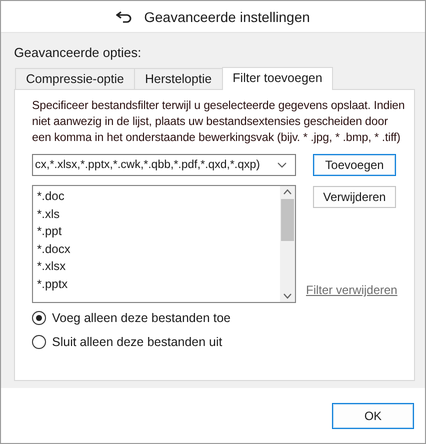 This screenshot has height=444, width=426. What do you see at coordinates (287, 244) in the screenshot?
I see `scrollbar` at bounding box center [287, 244].